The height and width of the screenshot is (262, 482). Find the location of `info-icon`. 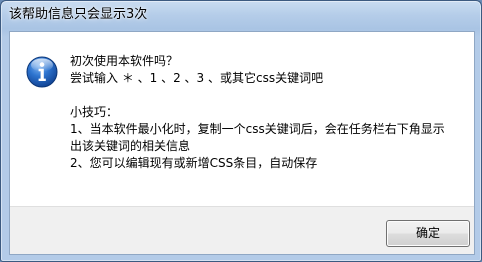

info-icon is located at coordinates (42, 72).